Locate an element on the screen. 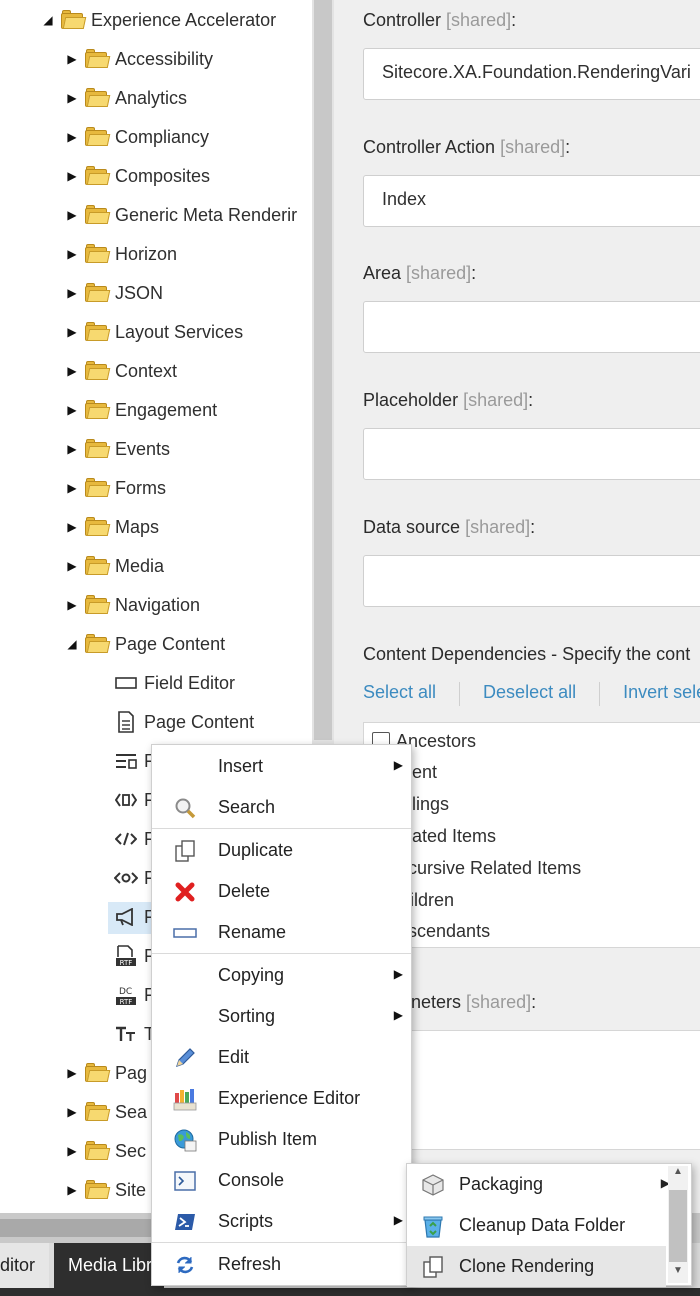 The height and width of the screenshot is (1296, 700). tree-scrollbar-thumb is located at coordinates (323, 370).